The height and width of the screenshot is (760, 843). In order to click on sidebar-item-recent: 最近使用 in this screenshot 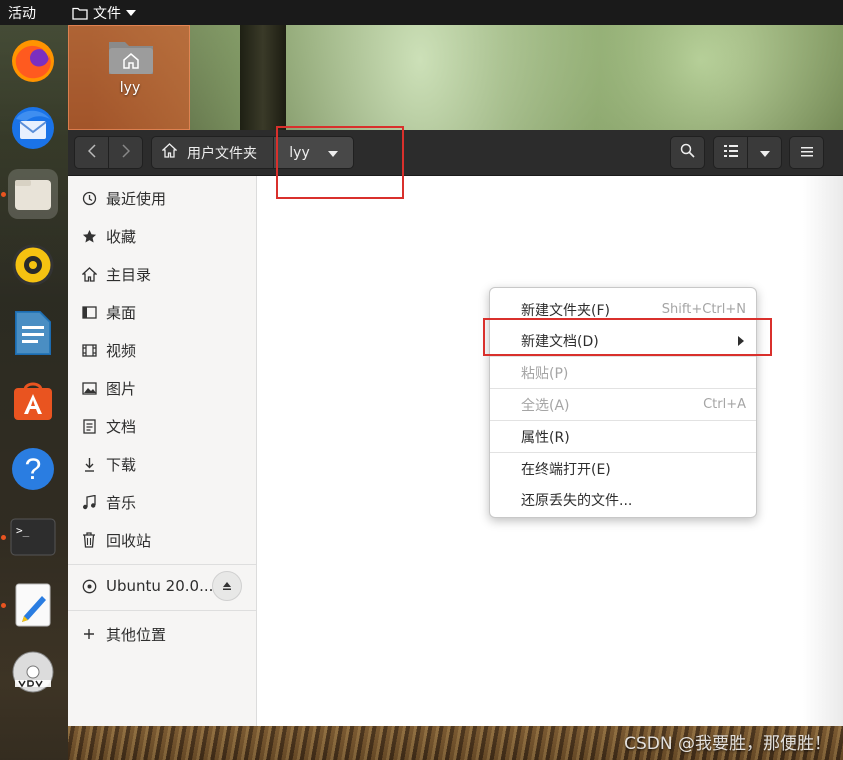, I will do `click(162, 198)`.